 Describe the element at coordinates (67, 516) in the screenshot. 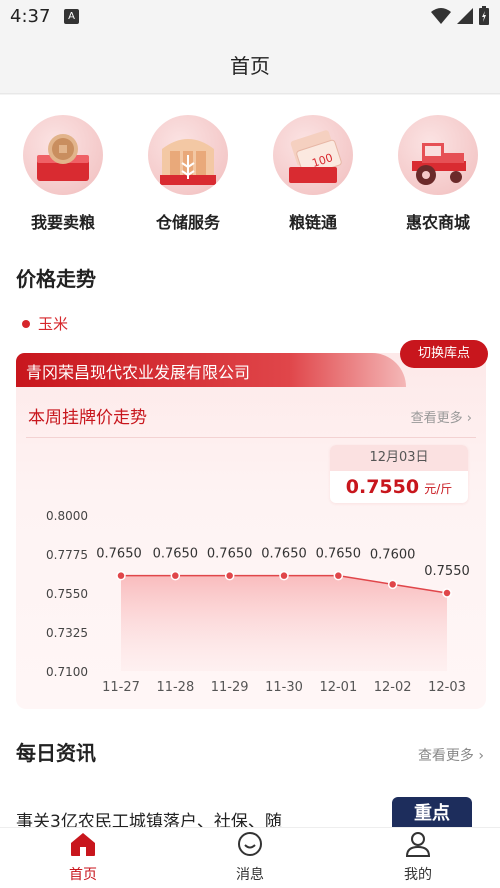

I see `y-tick-label: 0.8000` at that location.